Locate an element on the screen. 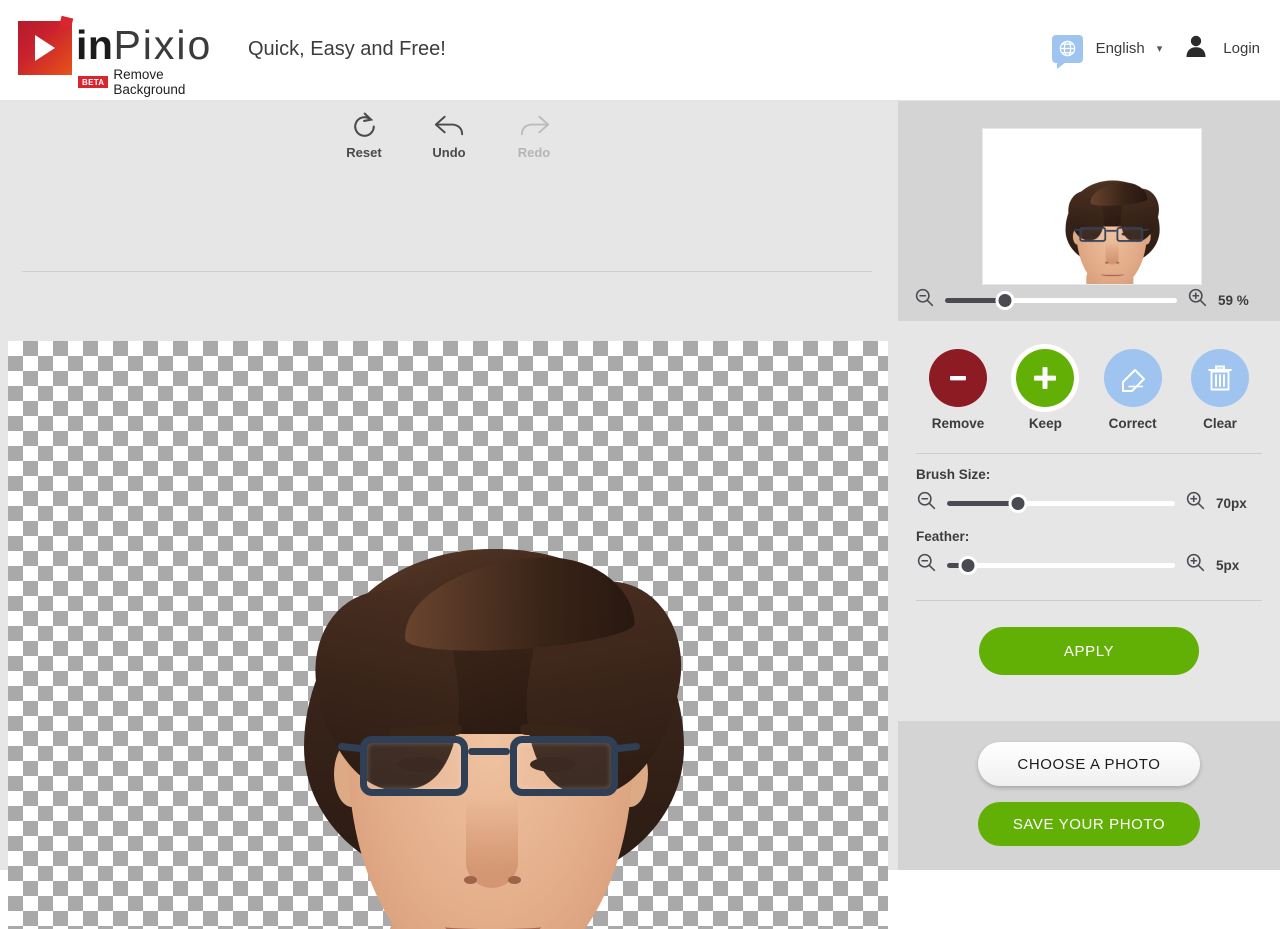  brush-size-value: 70px is located at coordinates (1231, 503).